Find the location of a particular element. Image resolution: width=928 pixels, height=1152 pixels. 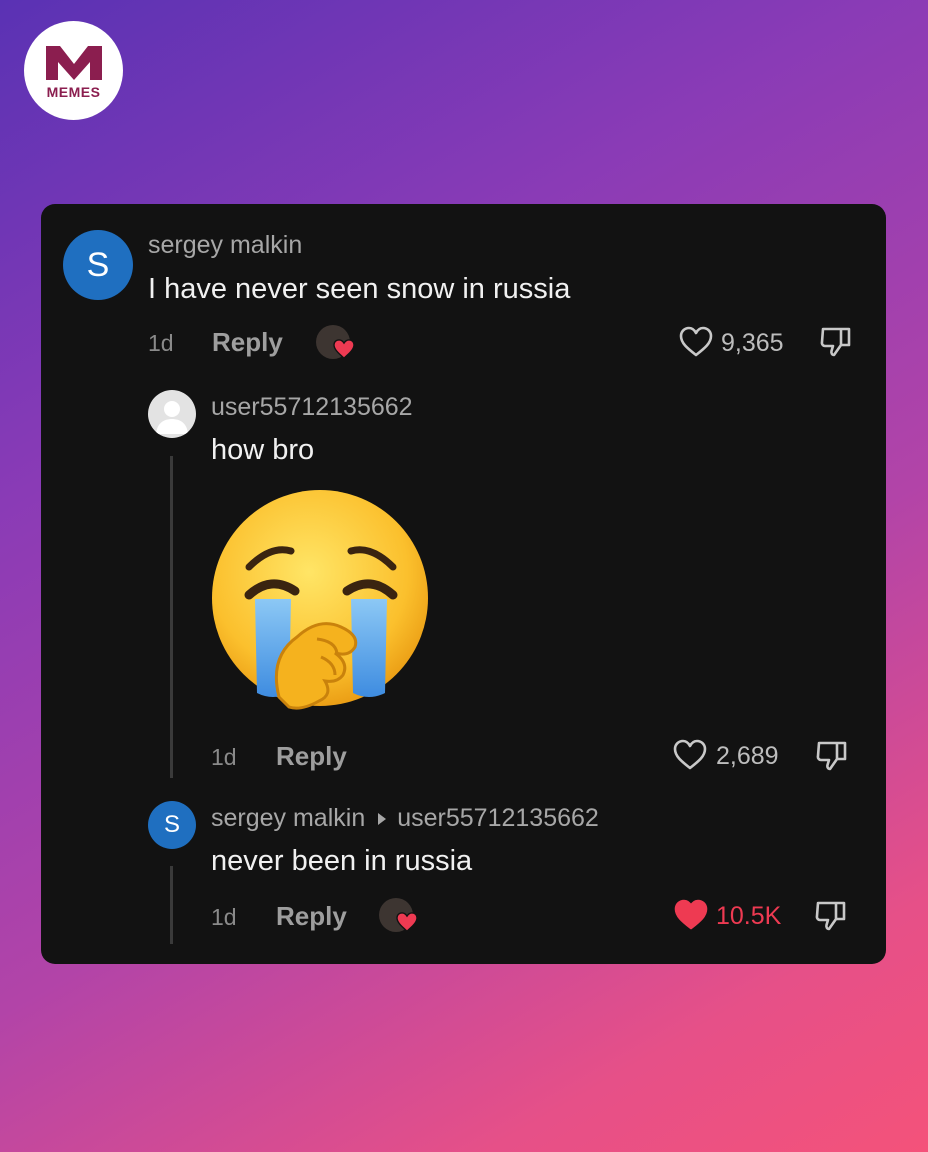

reply-header: sergey malkin user55712135662 is located at coordinates (405, 818).